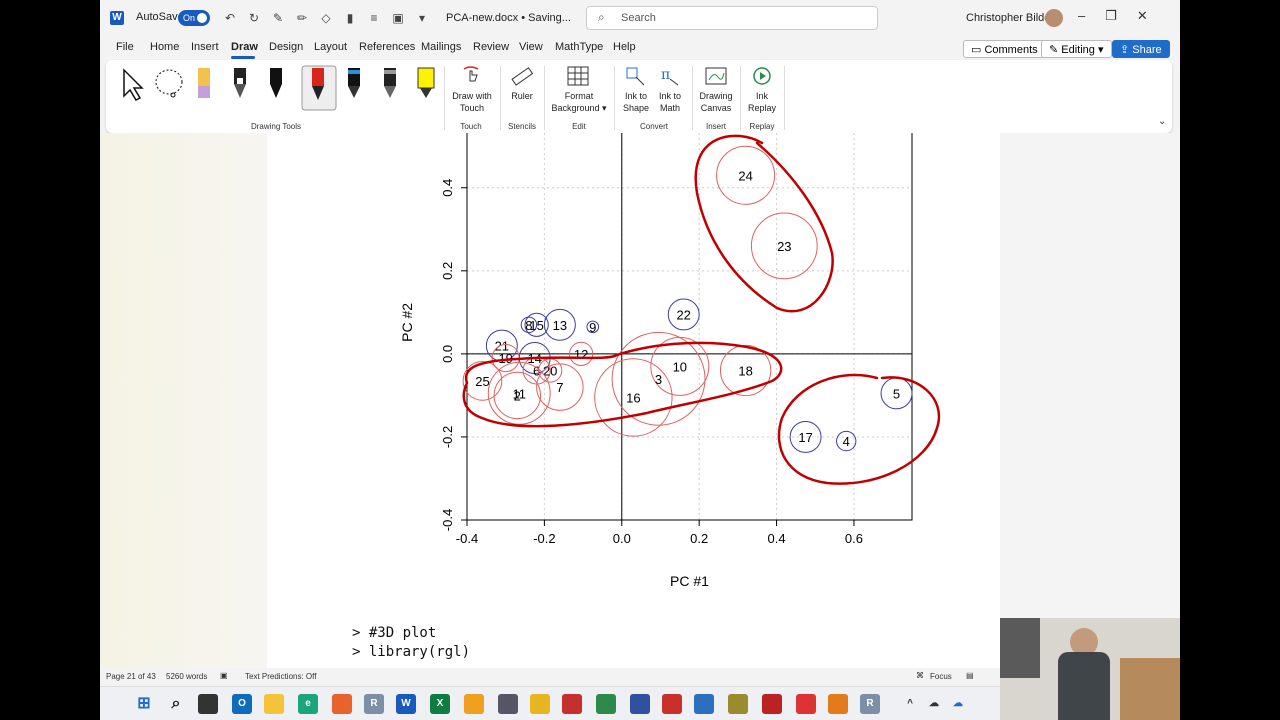 This screenshot has height=720, width=1280. I want to click on tab-layout: Layout, so click(330, 47).